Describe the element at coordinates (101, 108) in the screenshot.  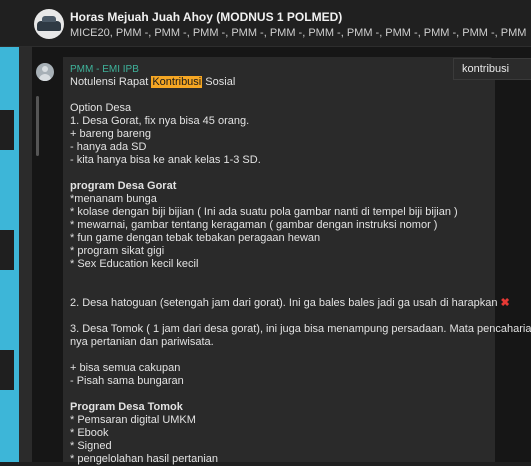
I see `message-line-text: Option Desa` at that location.